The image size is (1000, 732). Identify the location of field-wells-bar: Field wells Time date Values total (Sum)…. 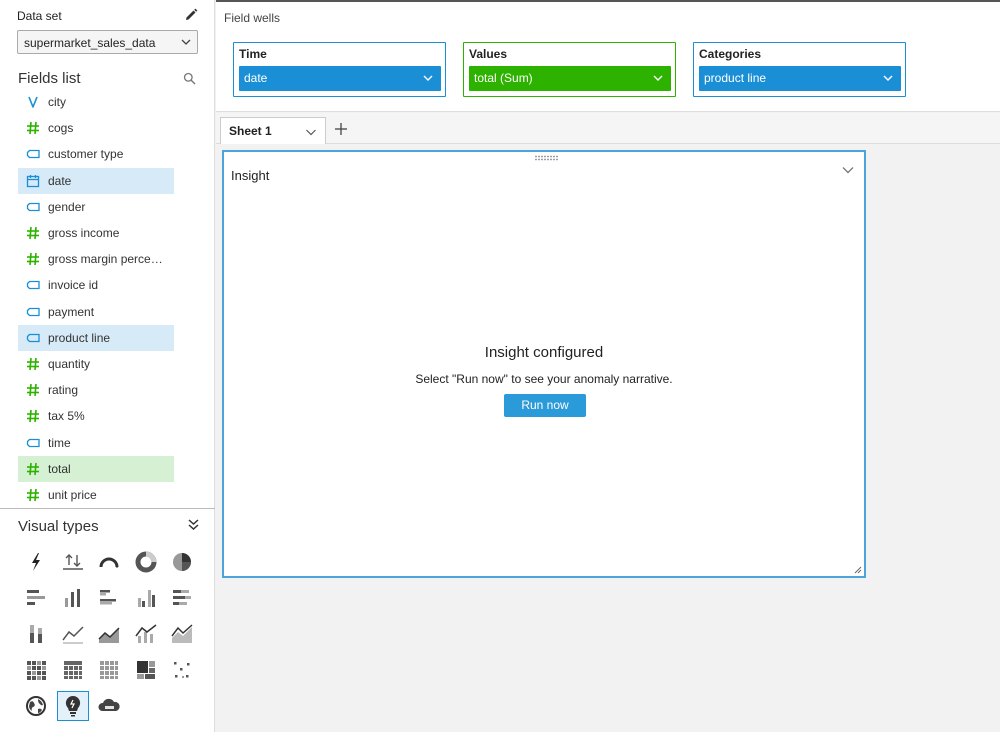
(608, 56).